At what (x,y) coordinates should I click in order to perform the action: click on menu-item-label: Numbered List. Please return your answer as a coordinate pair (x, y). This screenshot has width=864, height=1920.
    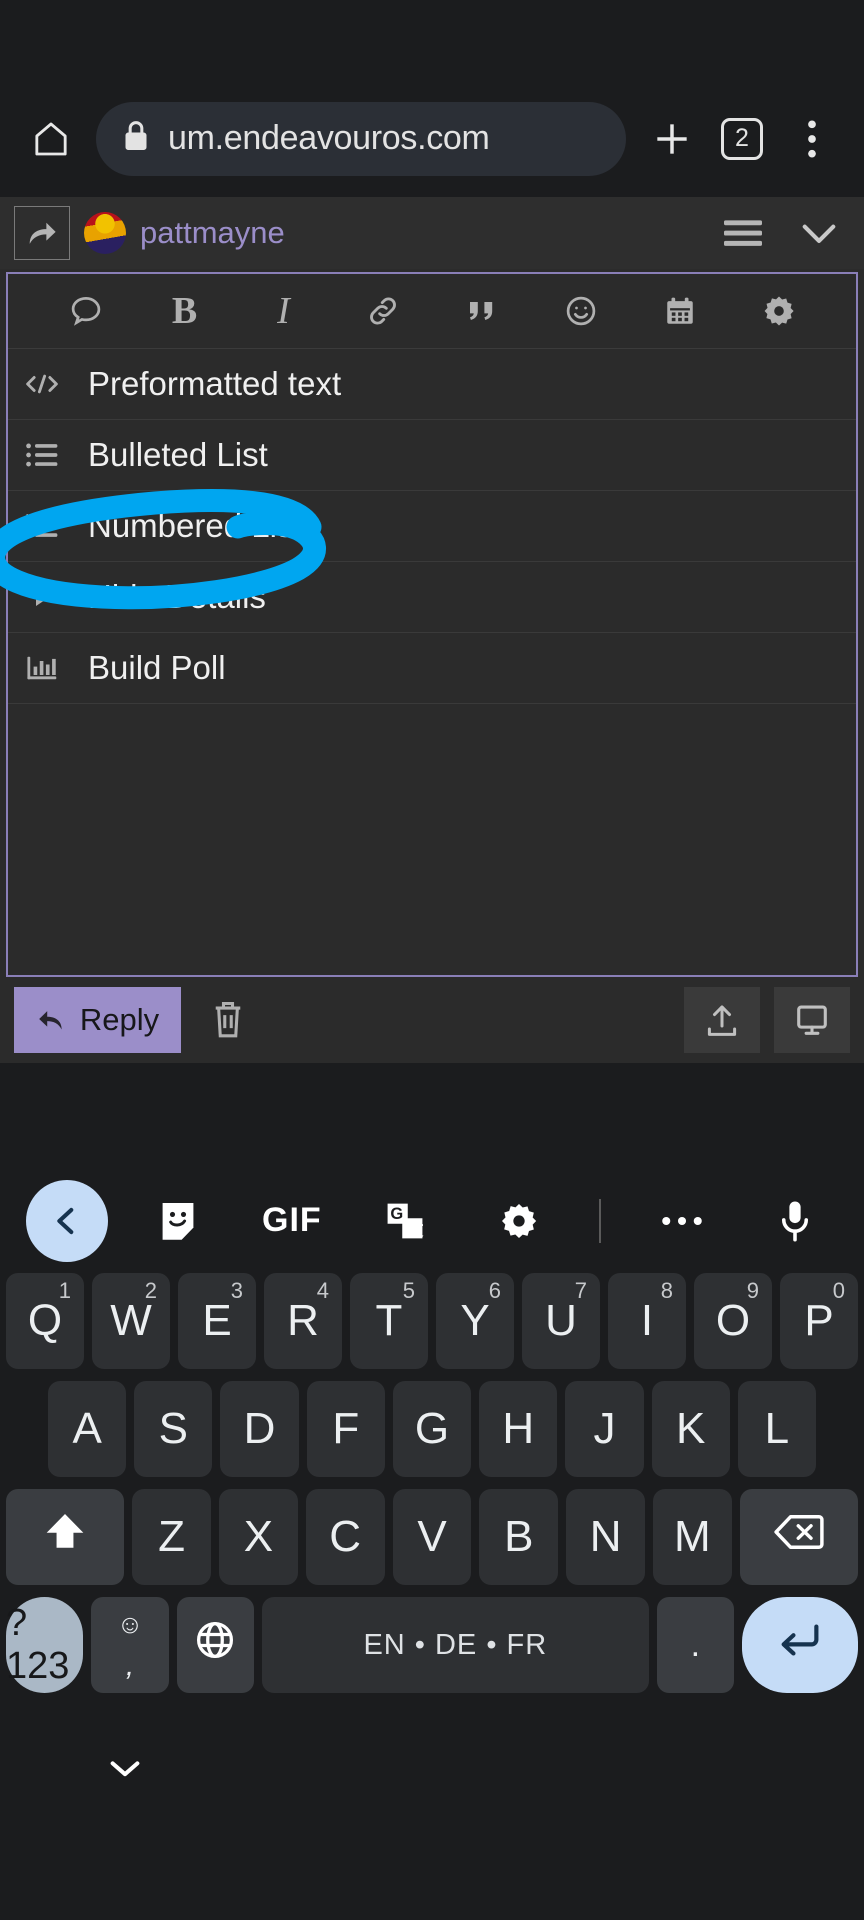
    Looking at the image, I should click on (195, 525).